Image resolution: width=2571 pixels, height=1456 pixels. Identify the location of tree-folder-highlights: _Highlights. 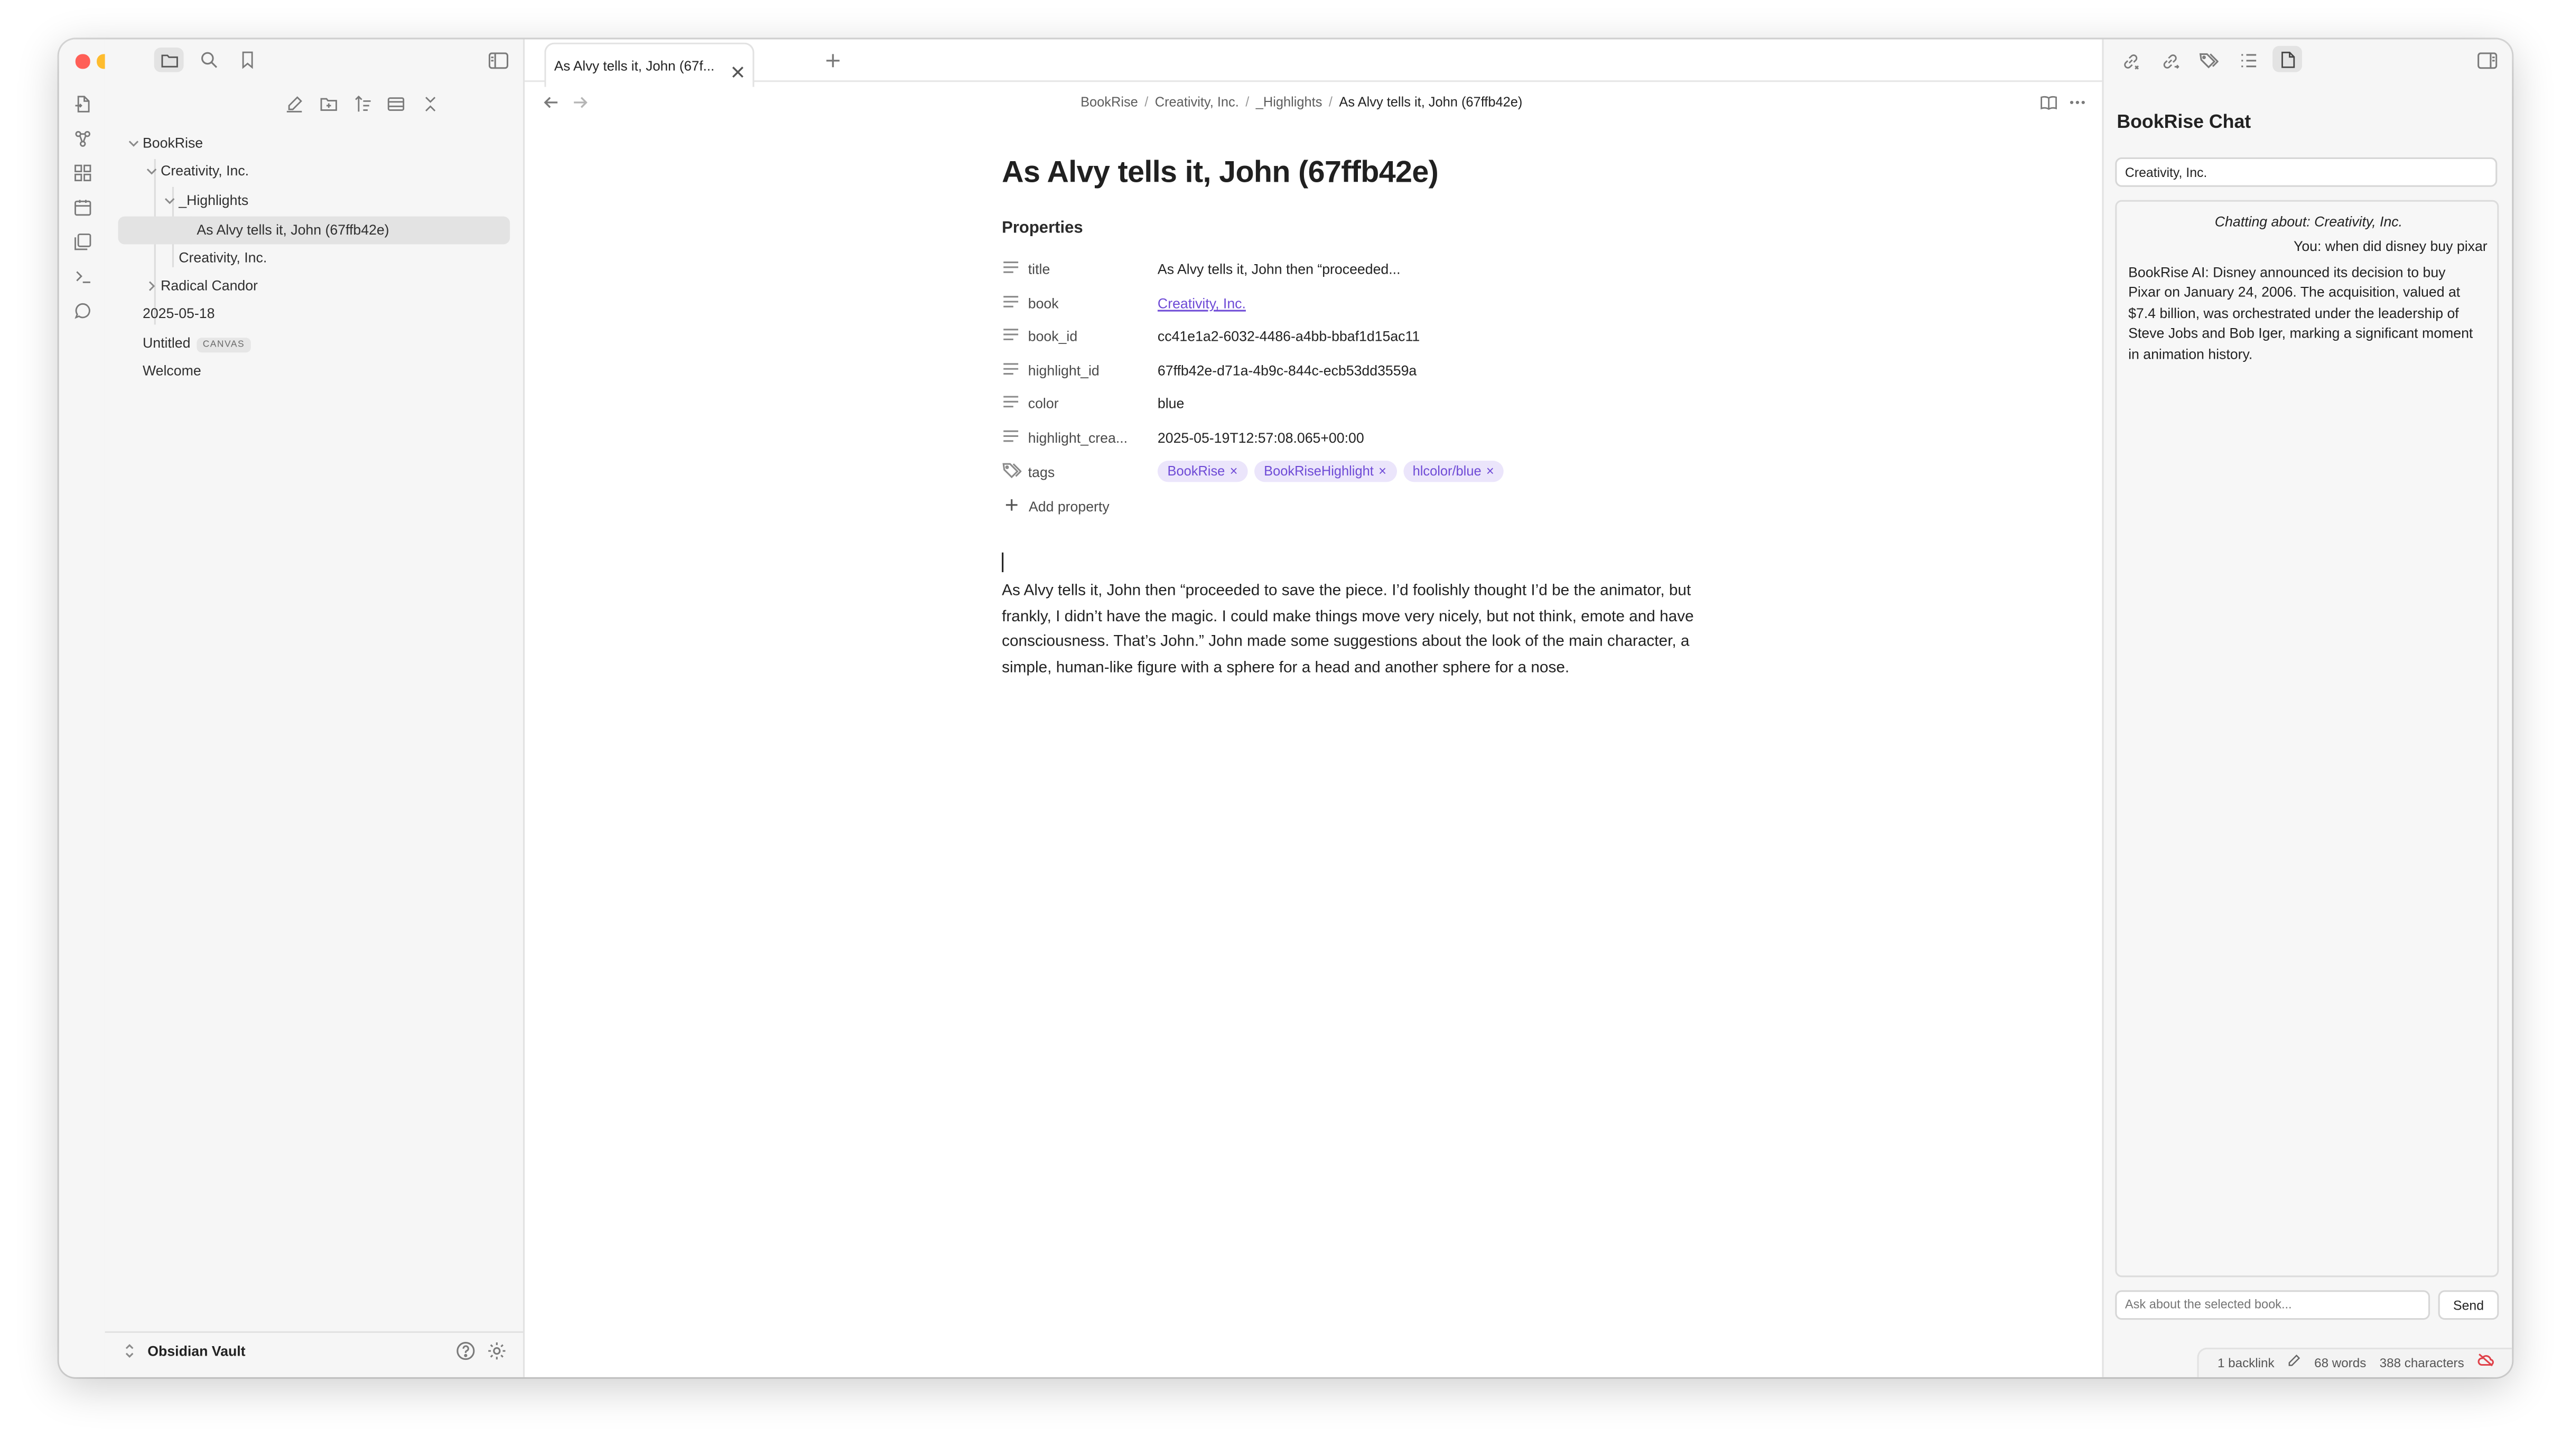
(315, 201).